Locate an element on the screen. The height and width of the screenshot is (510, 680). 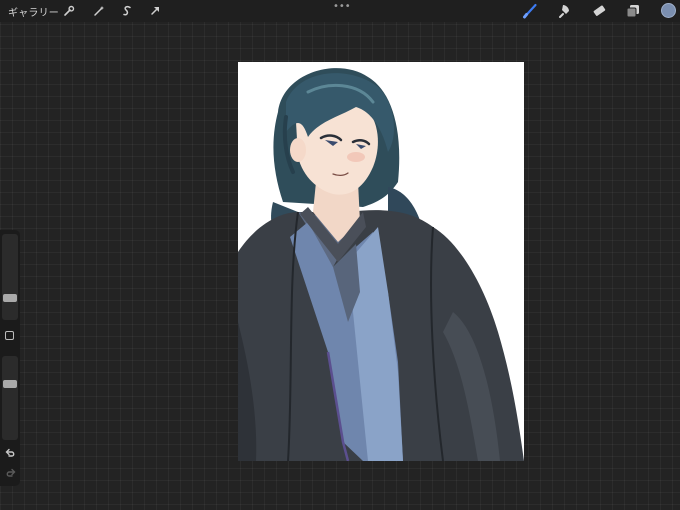
wrench-icon is located at coordinates (69, 11).